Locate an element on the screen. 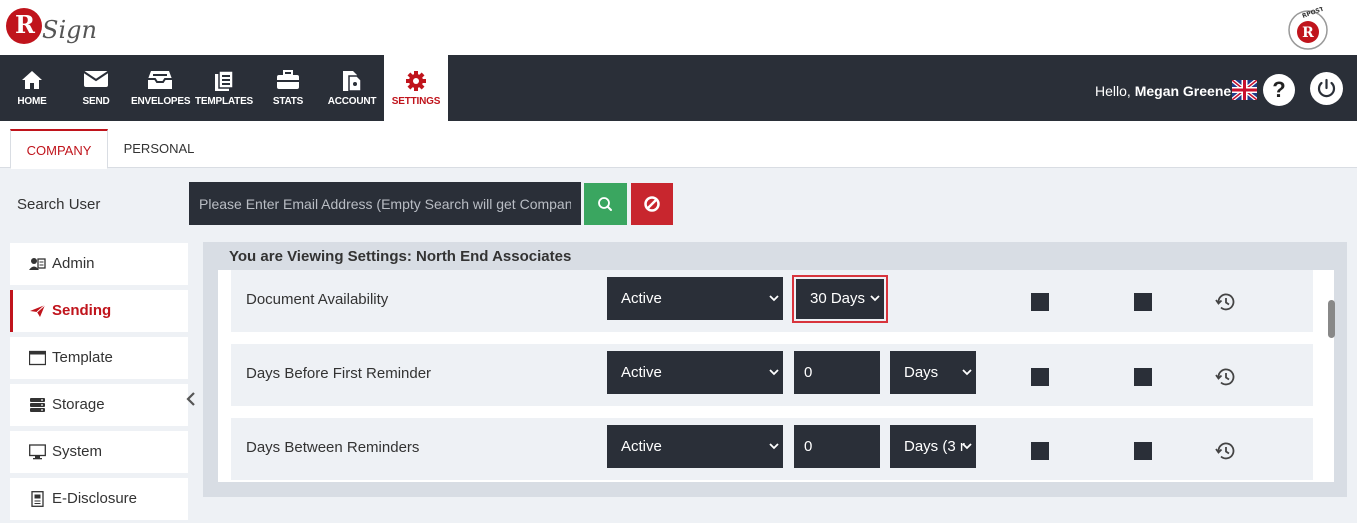  setting-label: Days Before First Reminder is located at coordinates (339, 373).